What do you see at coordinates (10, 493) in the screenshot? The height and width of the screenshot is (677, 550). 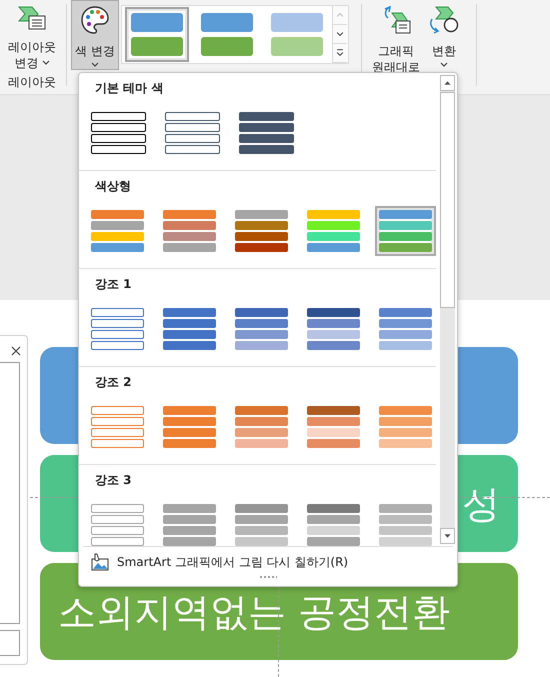 I see `text-pane` at bounding box center [10, 493].